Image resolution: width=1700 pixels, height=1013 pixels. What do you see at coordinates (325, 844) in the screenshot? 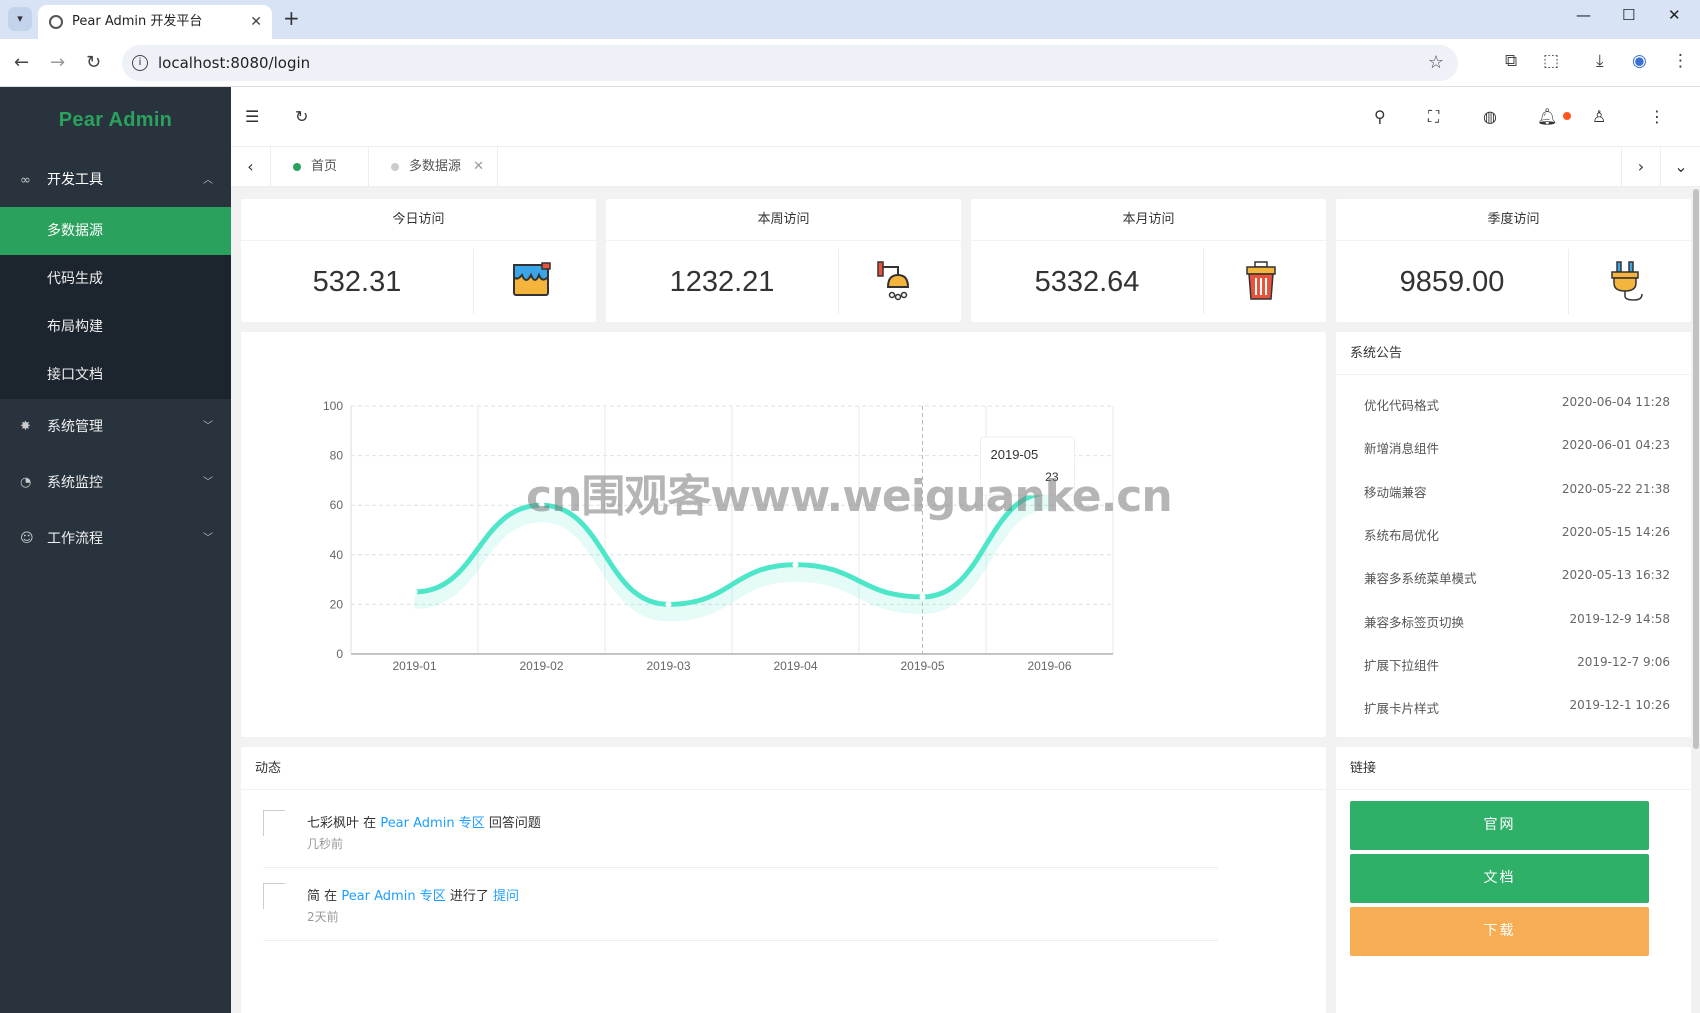
I see `activity-time: 几秒前` at bounding box center [325, 844].